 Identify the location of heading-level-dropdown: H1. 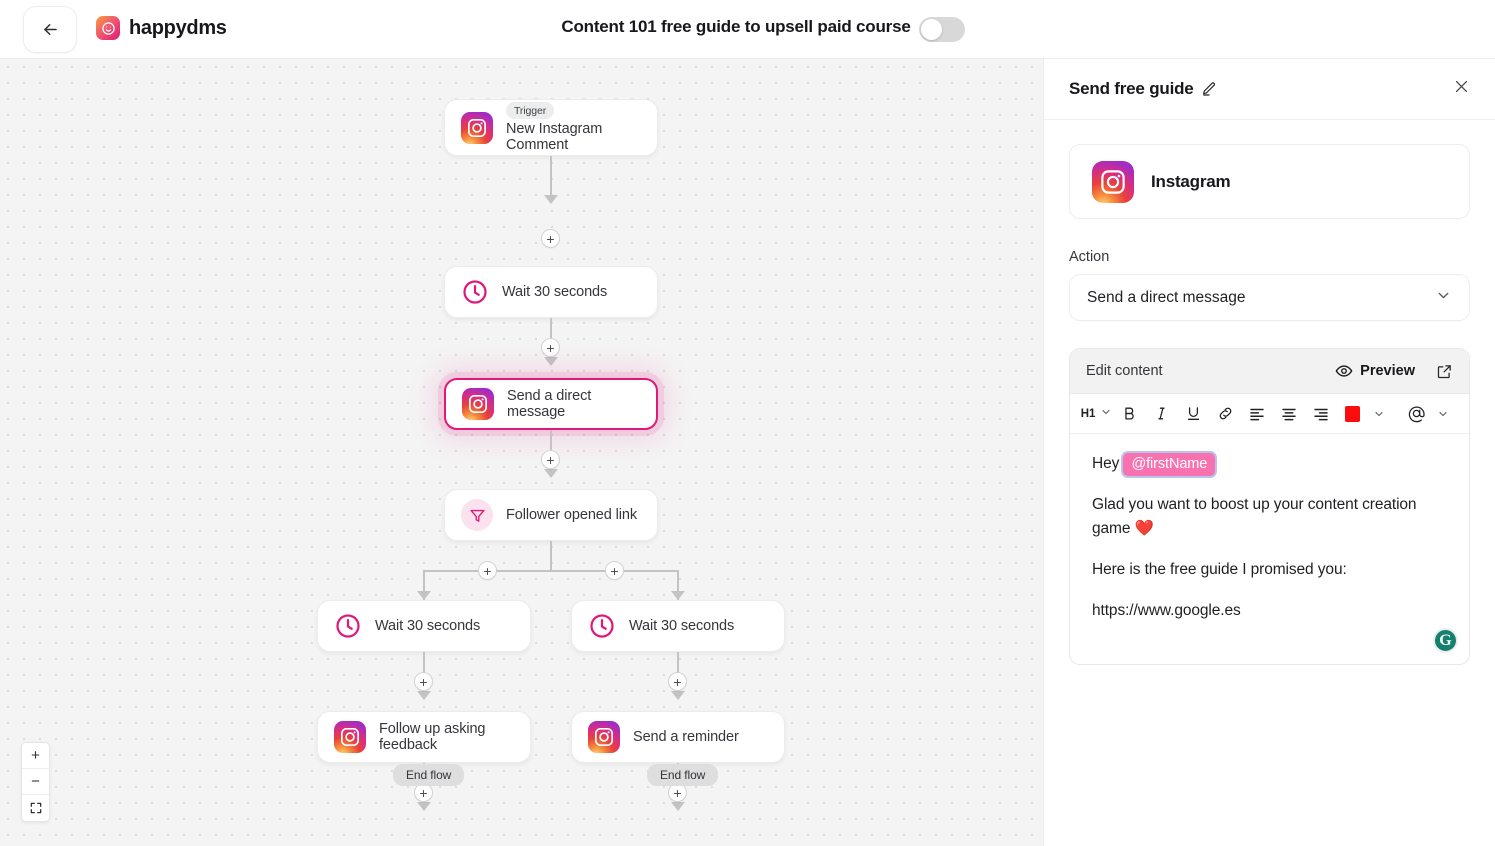
(1095, 414).